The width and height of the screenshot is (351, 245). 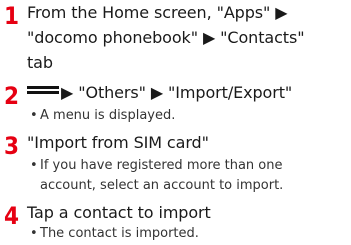 I want to click on step-number: 4, so click(x=12, y=216).